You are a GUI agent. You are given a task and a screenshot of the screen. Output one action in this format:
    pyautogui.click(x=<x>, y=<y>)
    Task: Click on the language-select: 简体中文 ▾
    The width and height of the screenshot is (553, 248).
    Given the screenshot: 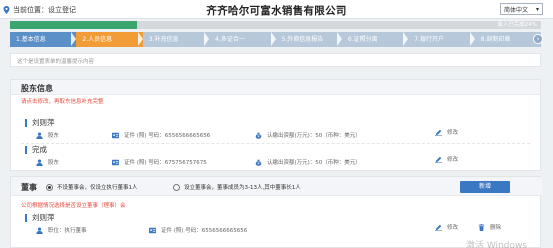 What is the action you would take?
    pyautogui.click(x=521, y=9)
    